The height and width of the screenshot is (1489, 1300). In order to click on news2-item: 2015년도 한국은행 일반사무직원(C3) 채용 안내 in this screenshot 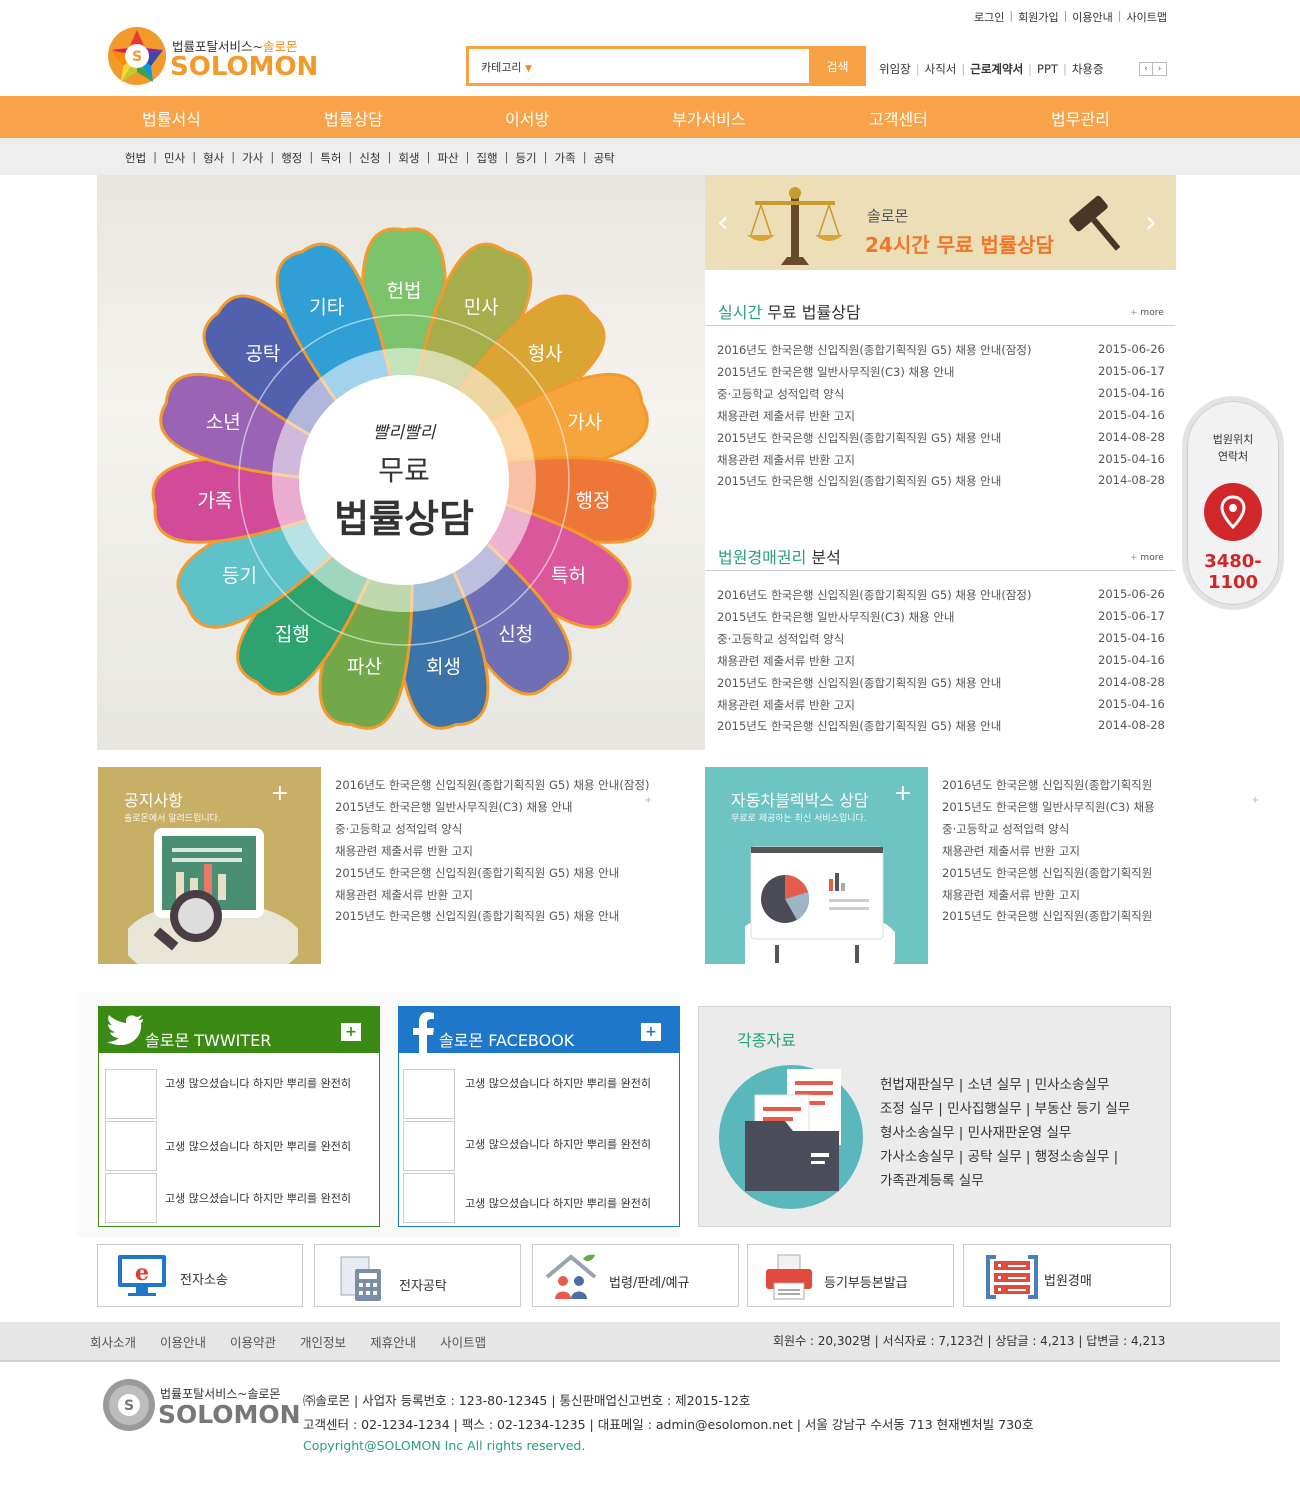, I will do `click(836, 617)`.